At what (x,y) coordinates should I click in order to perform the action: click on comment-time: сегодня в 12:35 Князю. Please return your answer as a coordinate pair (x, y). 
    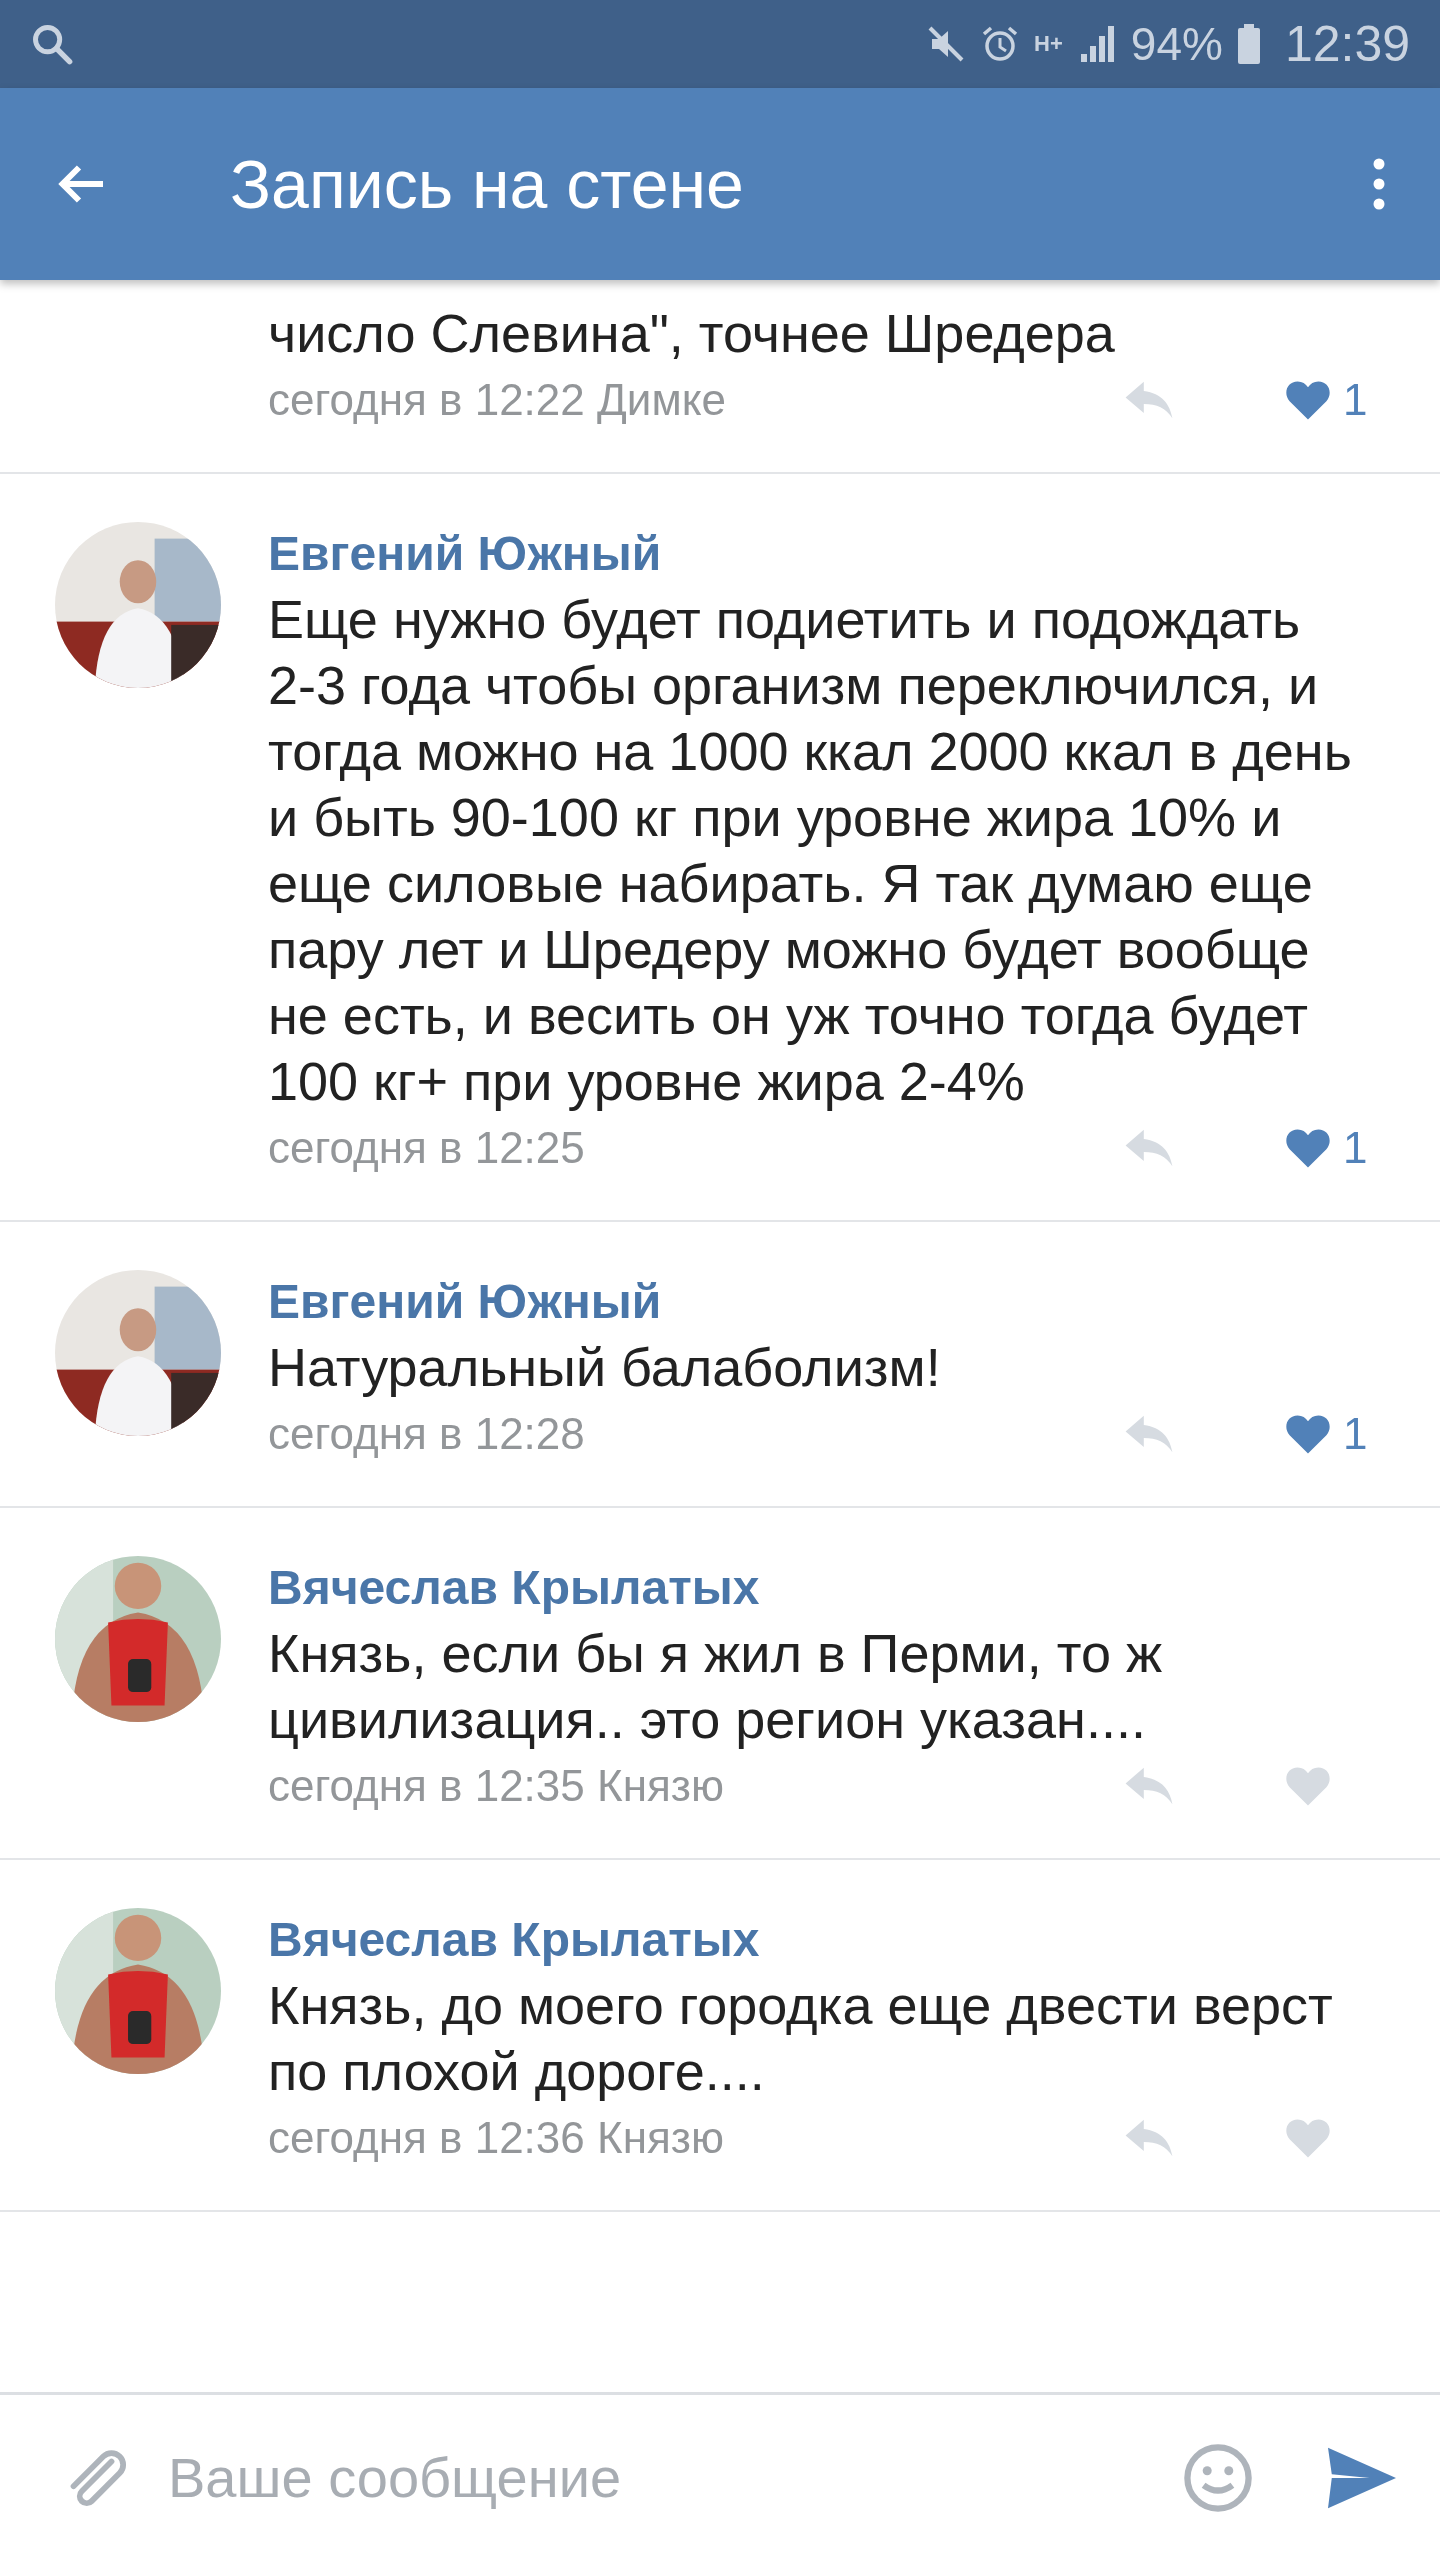
    Looking at the image, I should click on (496, 1786).